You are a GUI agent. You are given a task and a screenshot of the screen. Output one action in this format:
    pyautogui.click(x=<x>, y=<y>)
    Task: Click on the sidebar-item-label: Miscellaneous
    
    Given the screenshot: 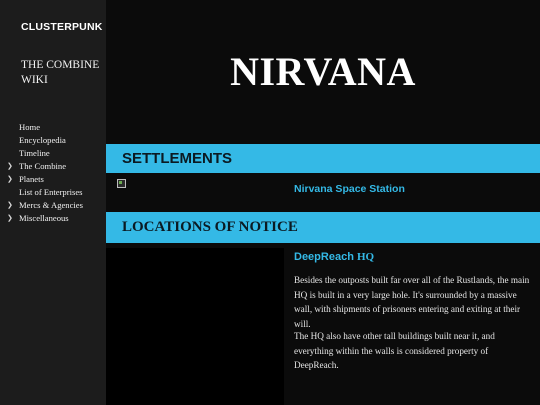 What is the action you would take?
    pyautogui.click(x=44, y=218)
    